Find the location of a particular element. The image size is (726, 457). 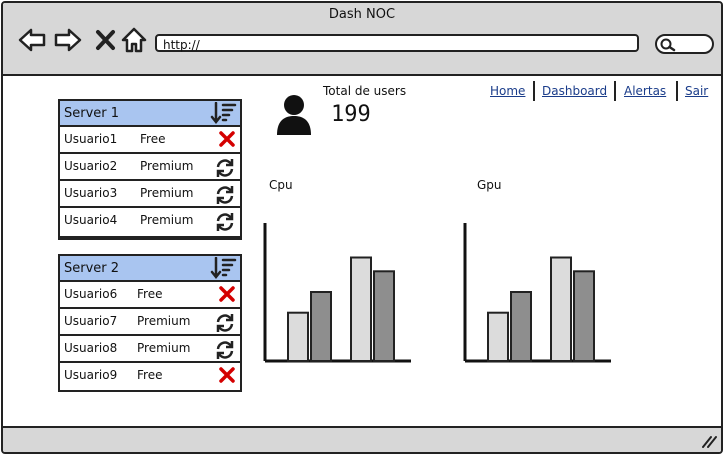

user-name: Usuario2 is located at coordinates (91, 166).